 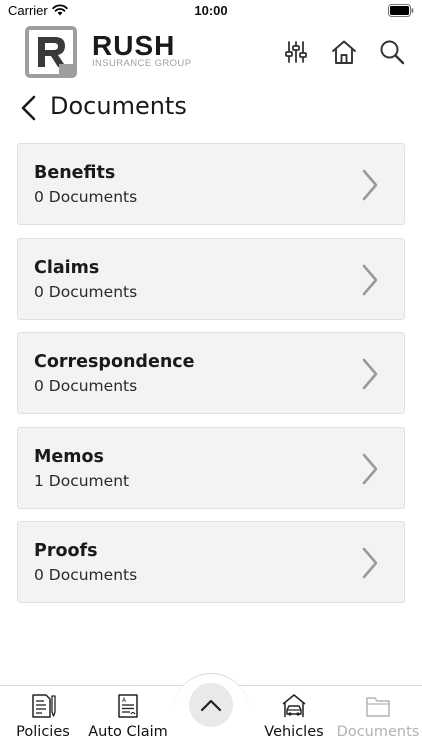 What do you see at coordinates (30, 108) in the screenshot?
I see `back-chevron-icon` at bounding box center [30, 108].